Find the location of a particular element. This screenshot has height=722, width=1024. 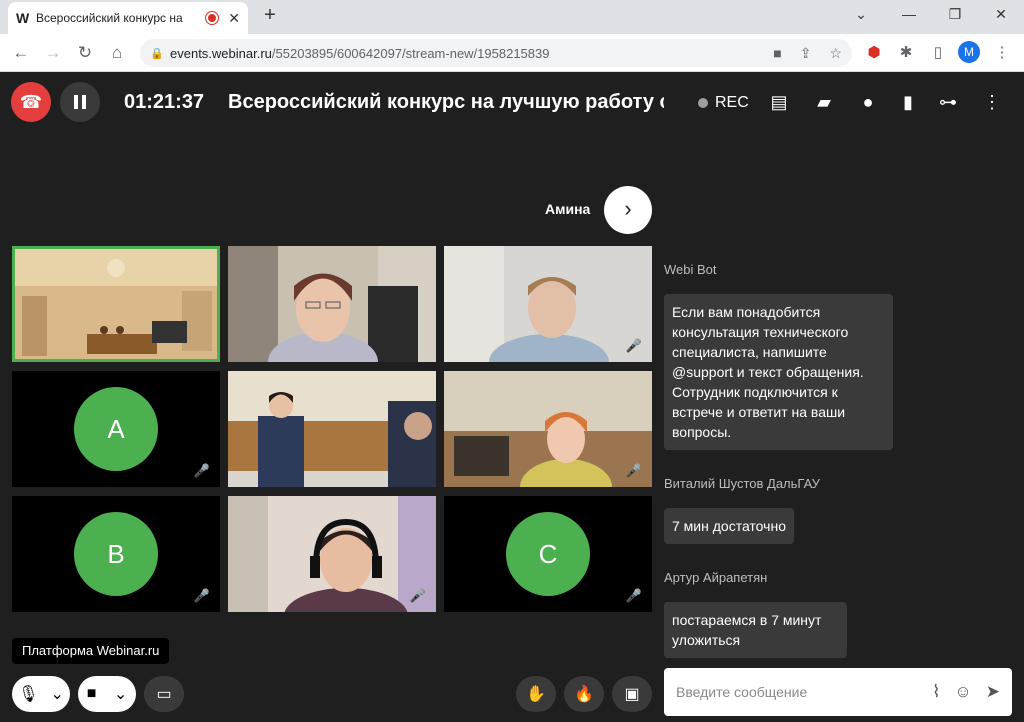

restore-button: ❐ is located at coordinates (955, 14).